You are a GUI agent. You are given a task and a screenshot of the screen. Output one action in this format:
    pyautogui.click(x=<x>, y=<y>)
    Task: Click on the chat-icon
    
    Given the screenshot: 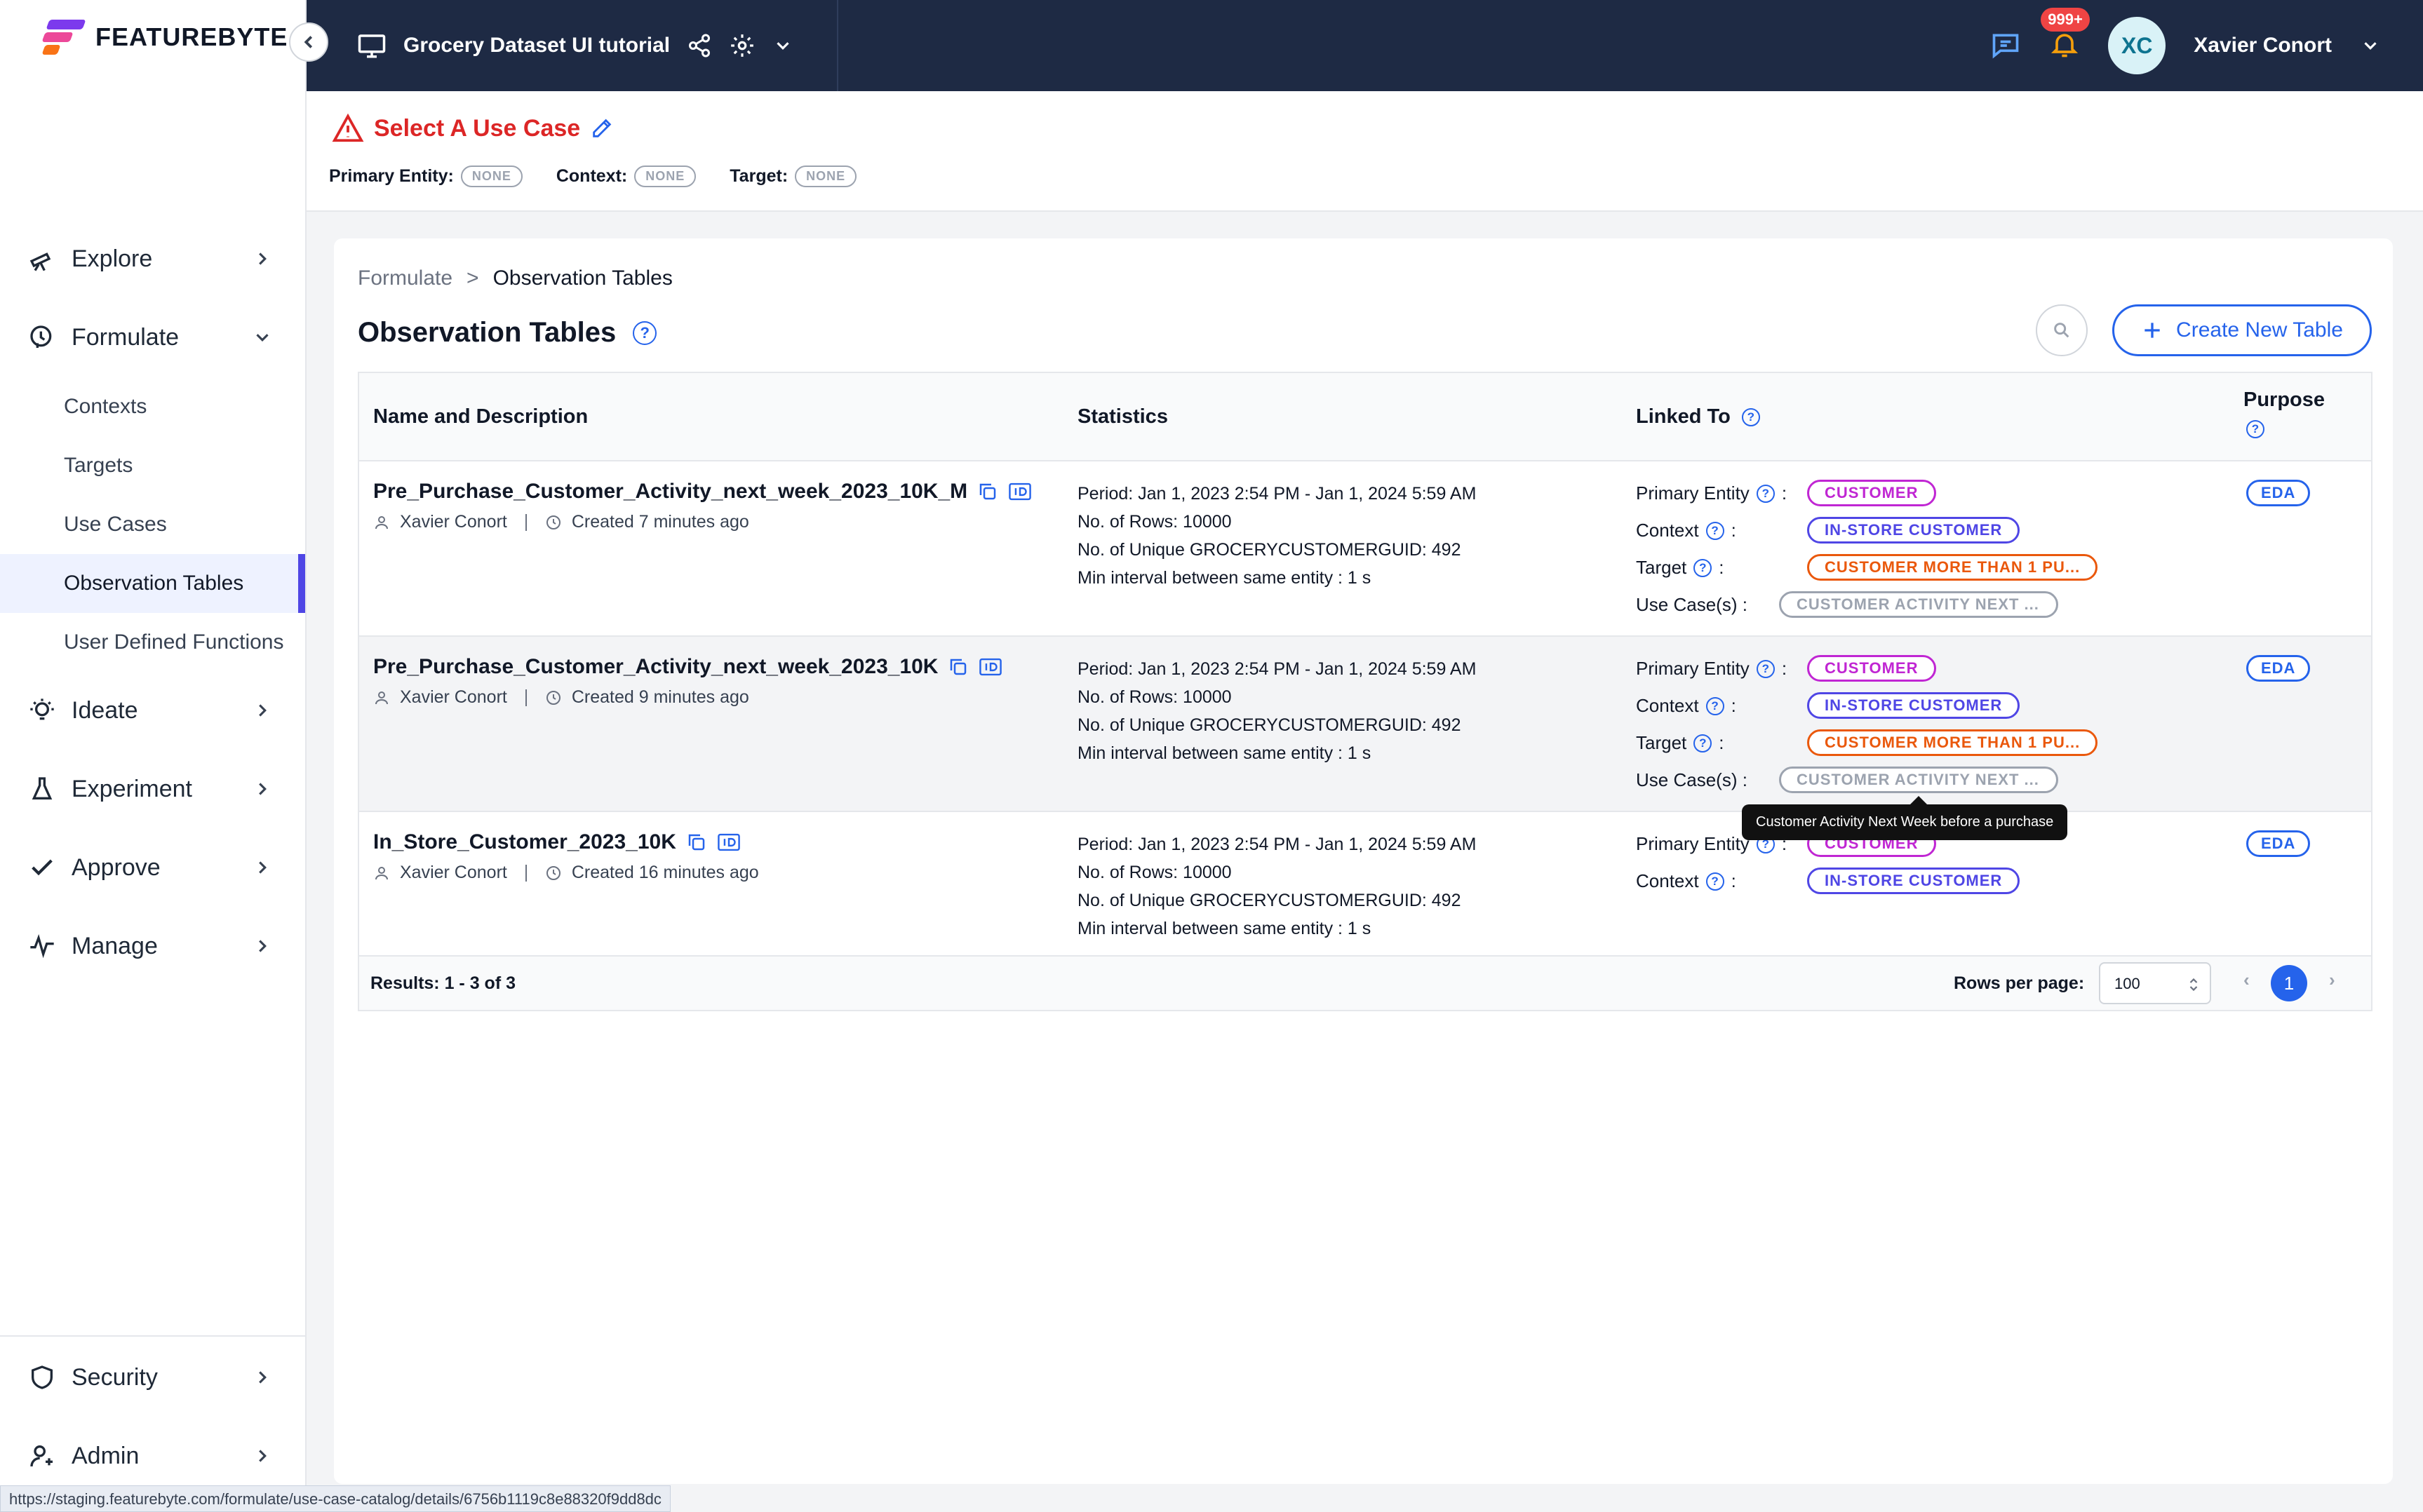 What is the action you would take?
    pyautogui.click(x=2006, y=45)
    